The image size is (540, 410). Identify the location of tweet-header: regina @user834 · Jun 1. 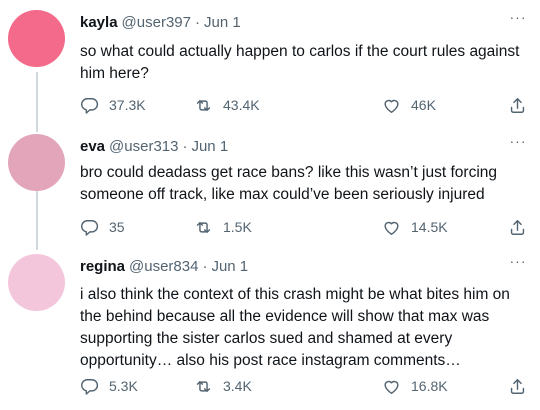
(164, 266).